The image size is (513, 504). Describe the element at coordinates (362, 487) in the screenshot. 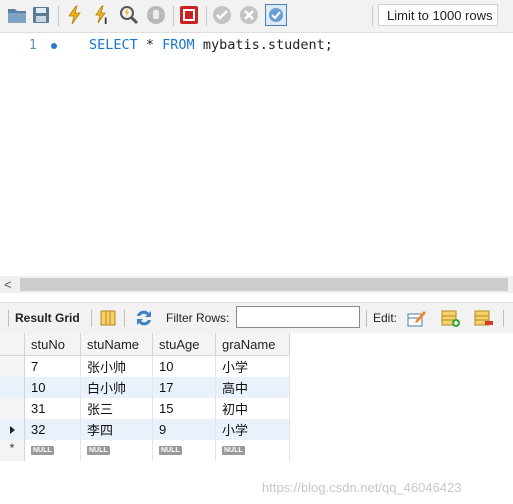

I see `watermark: https://blog.csdn.net/qq_46046423` at that location.